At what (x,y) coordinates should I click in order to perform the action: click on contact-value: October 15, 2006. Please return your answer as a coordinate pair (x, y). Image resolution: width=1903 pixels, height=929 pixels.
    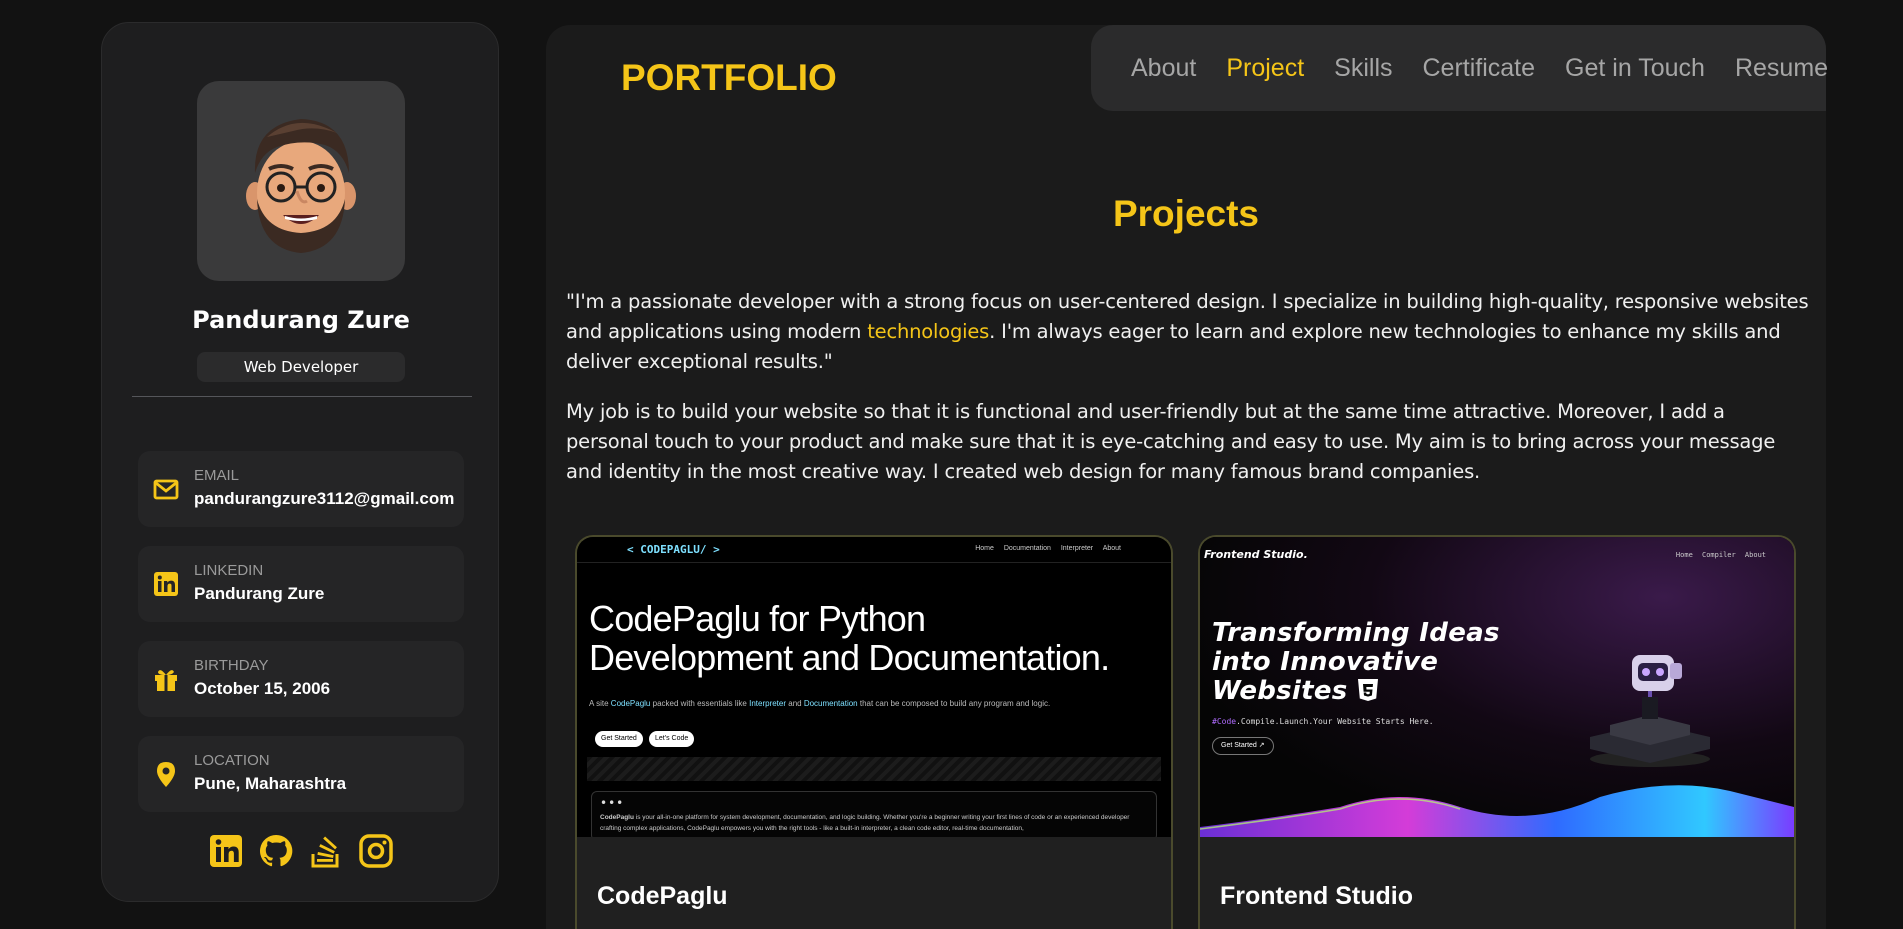
    Looking at the image, I should click on (262, 688).